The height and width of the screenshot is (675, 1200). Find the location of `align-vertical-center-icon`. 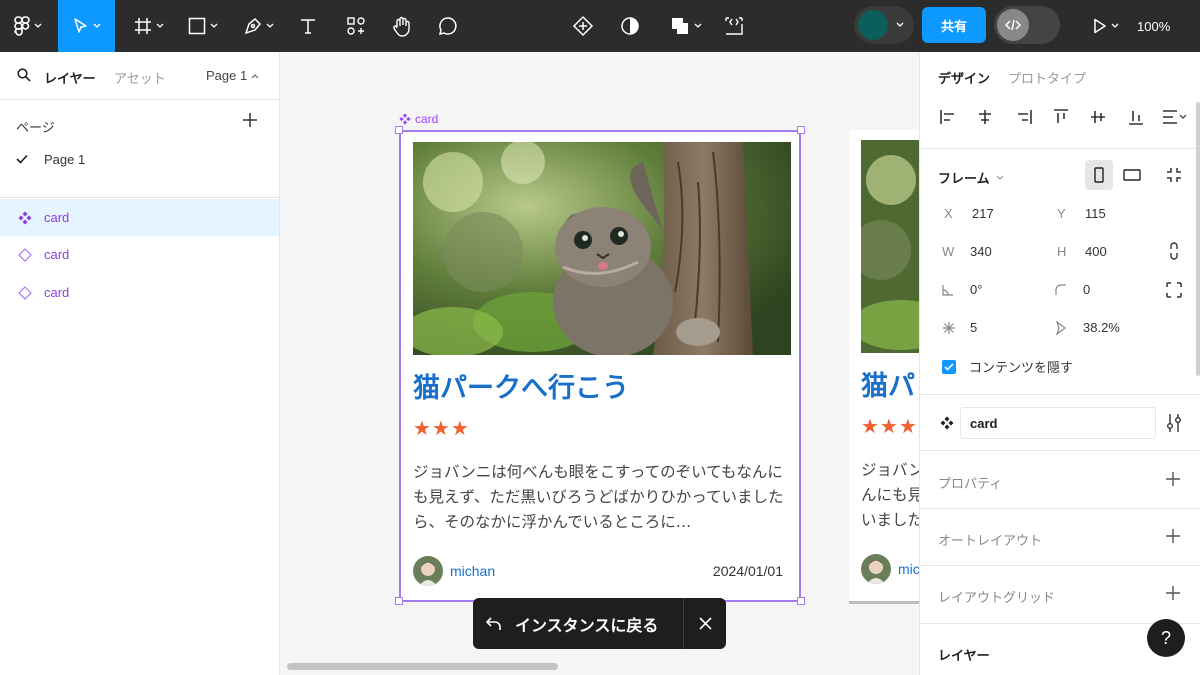

align-vertical-center-icon is located at coordinates (1098, 118).